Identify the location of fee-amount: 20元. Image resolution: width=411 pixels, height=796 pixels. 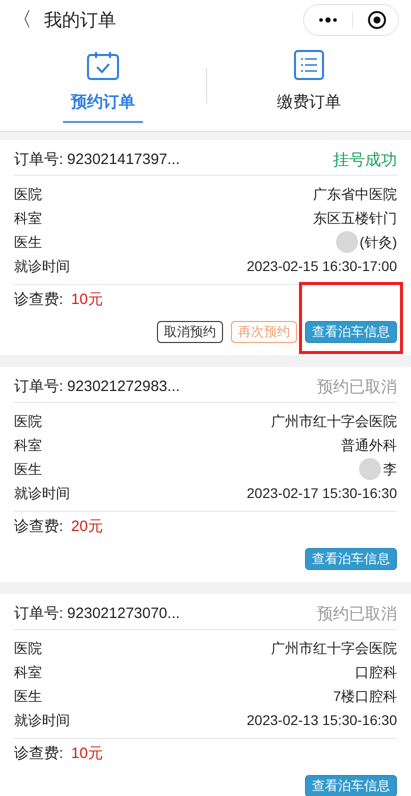
(87, 526).